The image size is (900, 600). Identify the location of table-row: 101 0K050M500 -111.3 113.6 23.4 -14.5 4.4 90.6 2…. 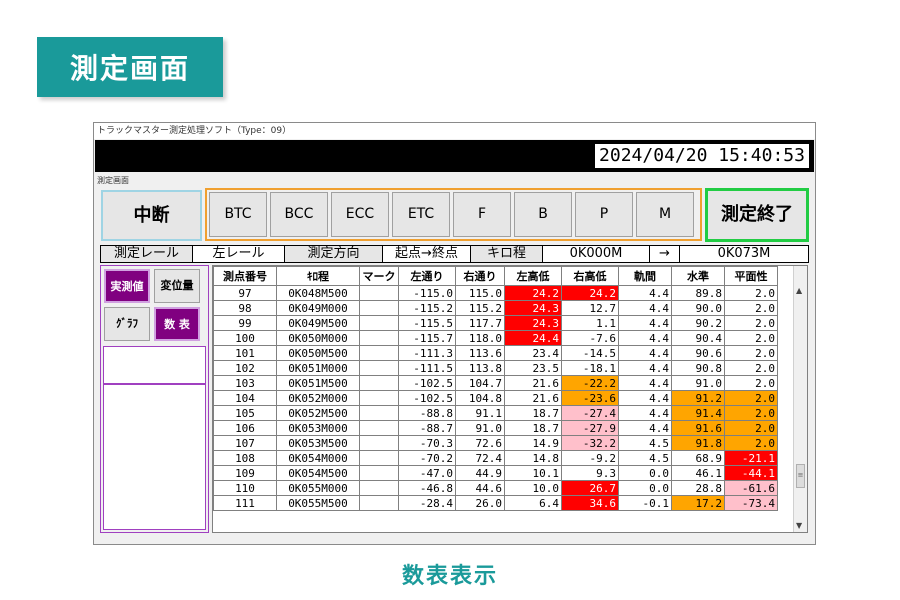
(495, 353).